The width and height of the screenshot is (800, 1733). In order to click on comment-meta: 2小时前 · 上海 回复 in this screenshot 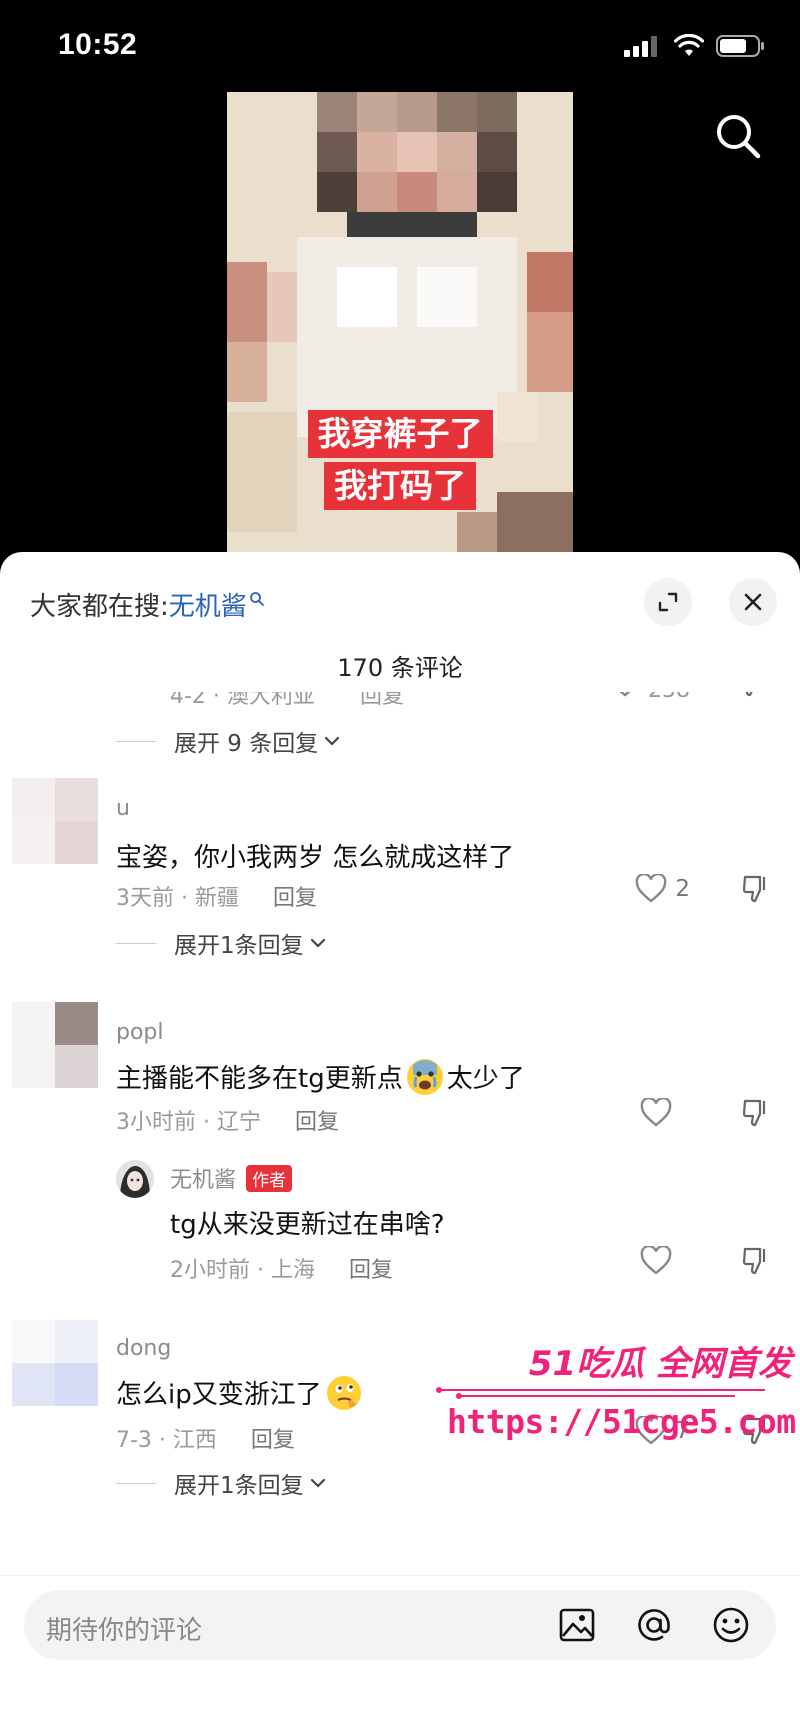, I will do `click(281, 1268)`.